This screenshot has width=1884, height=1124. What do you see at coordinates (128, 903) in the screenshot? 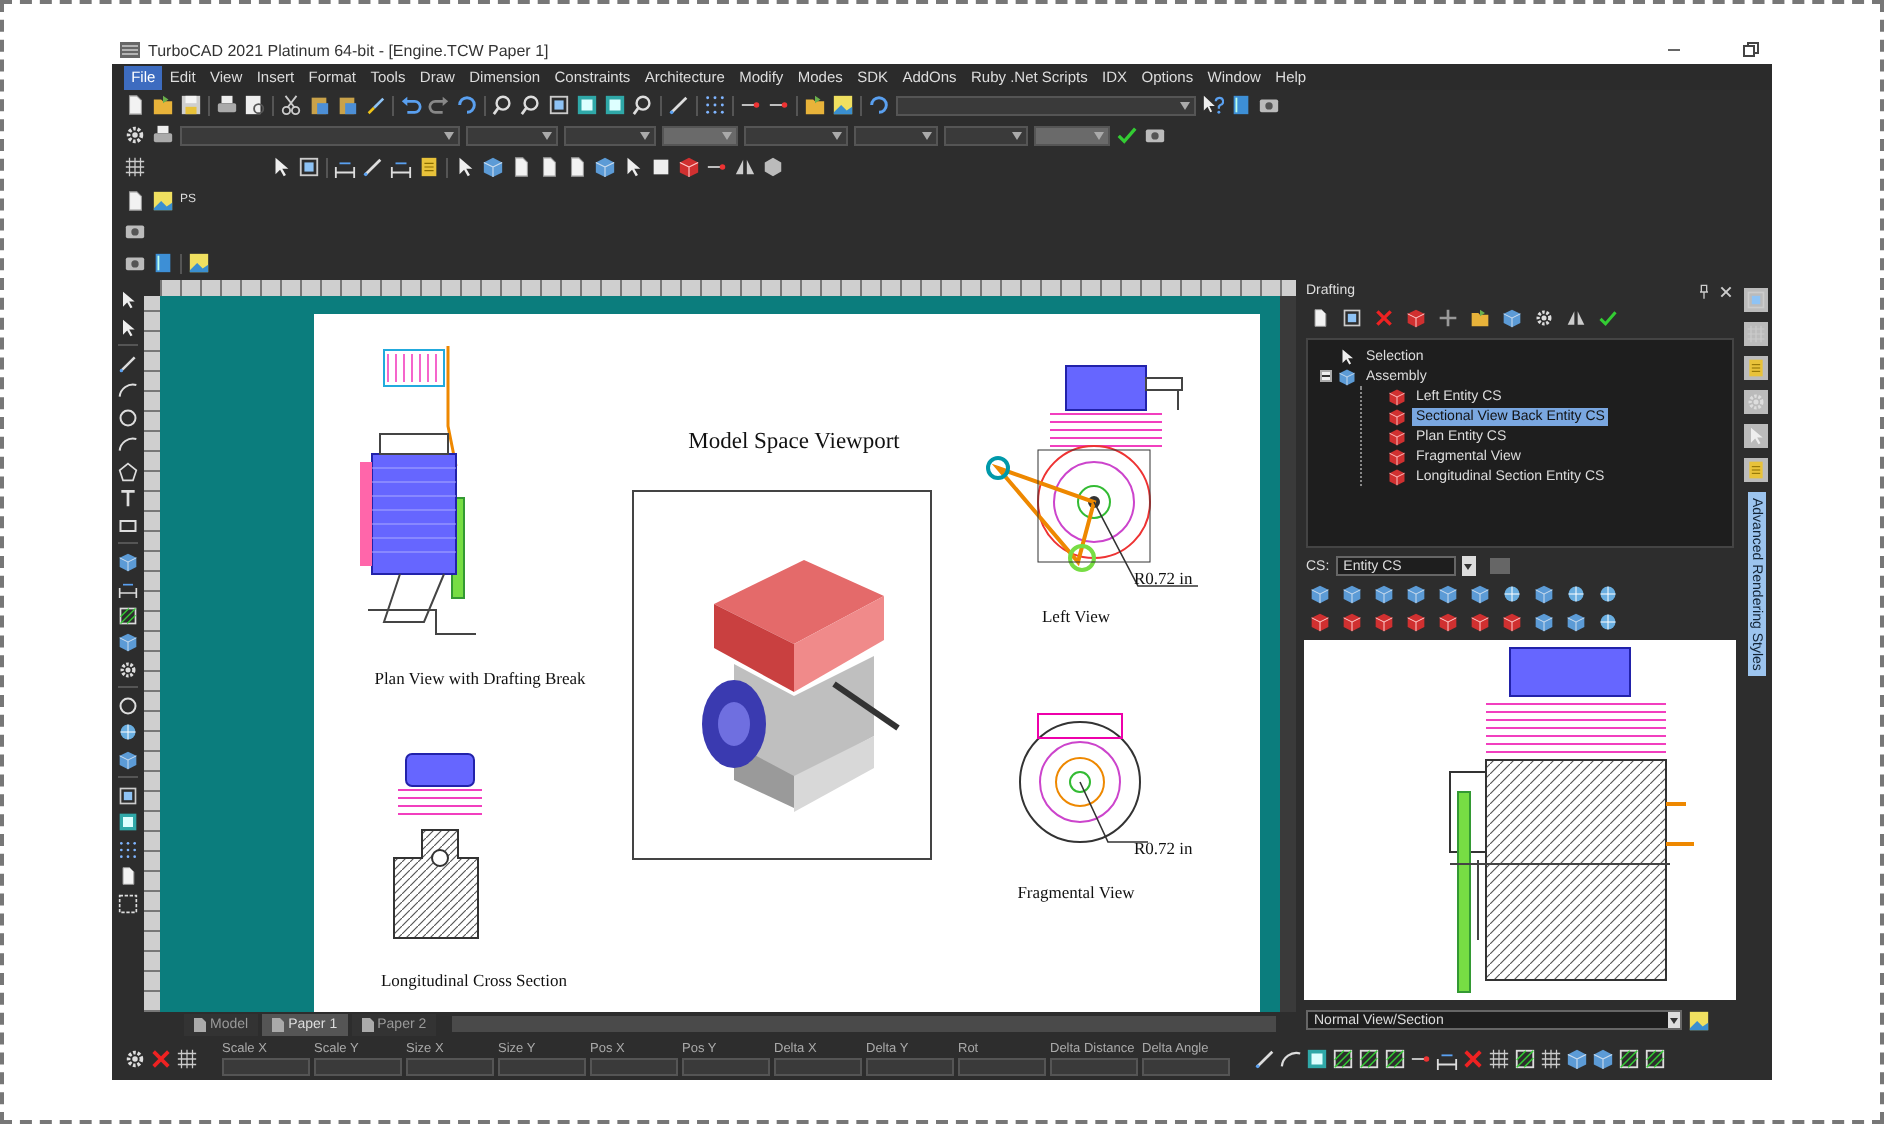
I see `selection-icon` at bounding box center [128, 903].